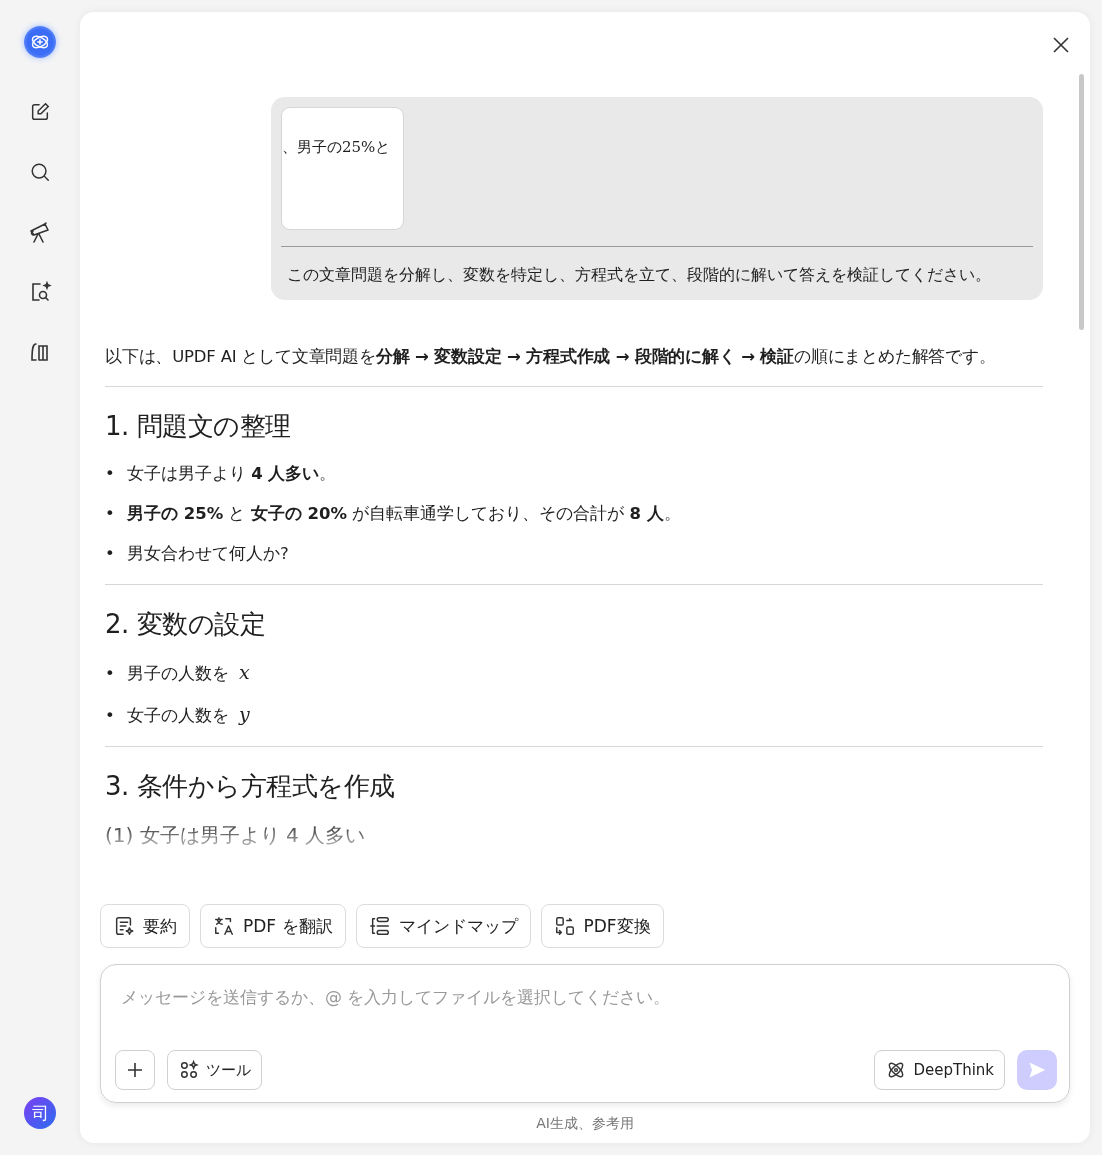 The image size is (1102, 1155). I want to click on attachment-thumbnail: 、男子の25%と, so click(342, 168).